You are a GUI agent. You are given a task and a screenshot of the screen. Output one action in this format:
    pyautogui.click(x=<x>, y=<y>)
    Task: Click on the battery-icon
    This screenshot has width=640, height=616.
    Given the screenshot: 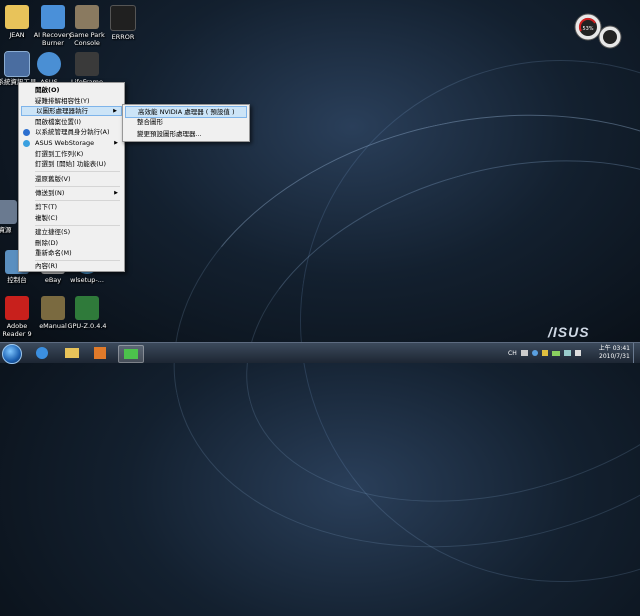 What is the action you would take?
    pyautogui.click(x=555, y=353)
    